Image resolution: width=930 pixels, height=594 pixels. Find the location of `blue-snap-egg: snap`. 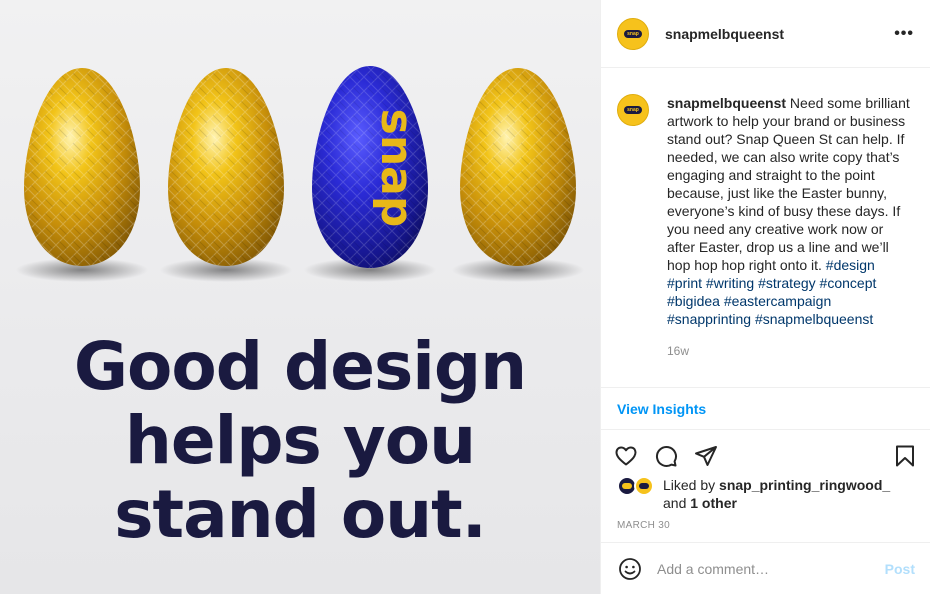

blue-snap-egg: snap is located at coordinates (370, 167).